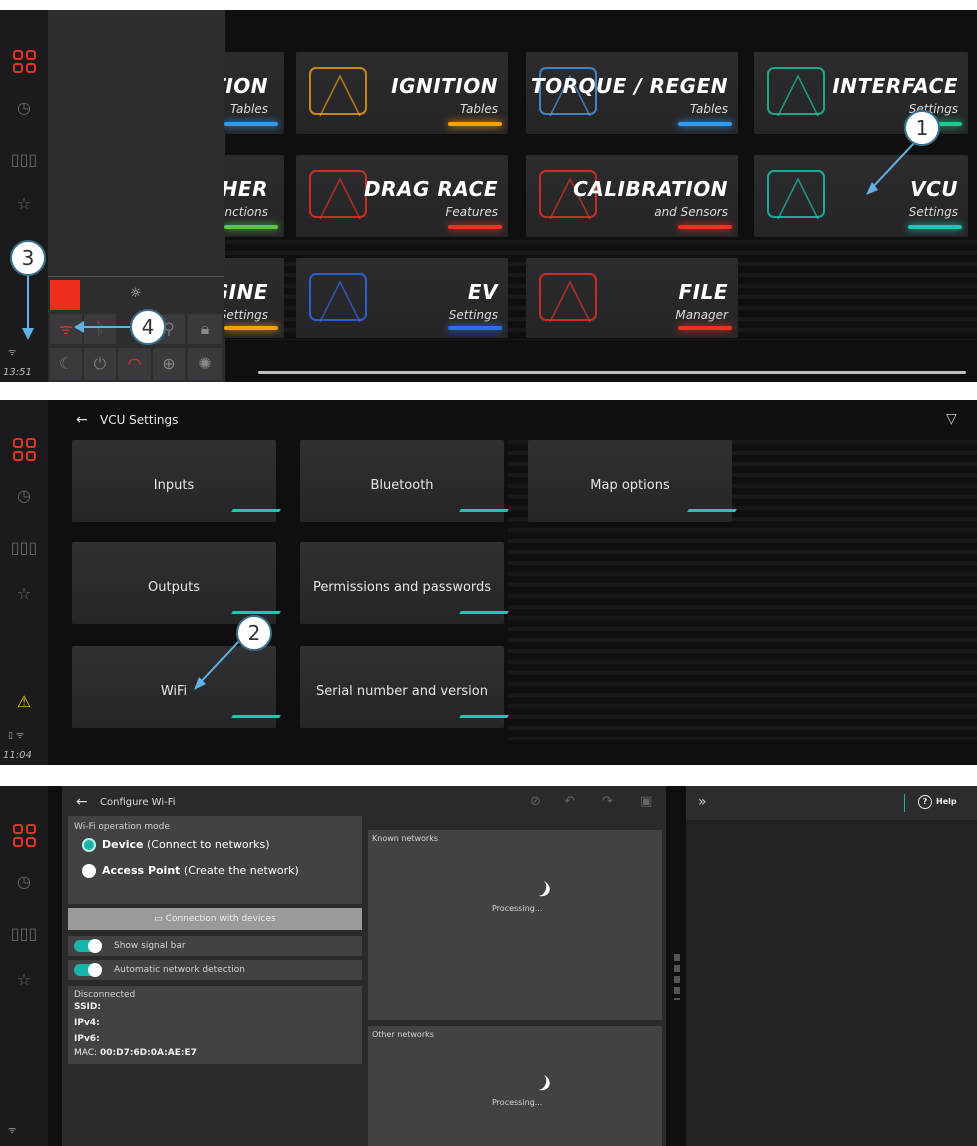 This screenshot has height=1146, width=977. Describe the element at coordinates (702, 802) in the screenshot. I see `collapse-icon: »` at that location.